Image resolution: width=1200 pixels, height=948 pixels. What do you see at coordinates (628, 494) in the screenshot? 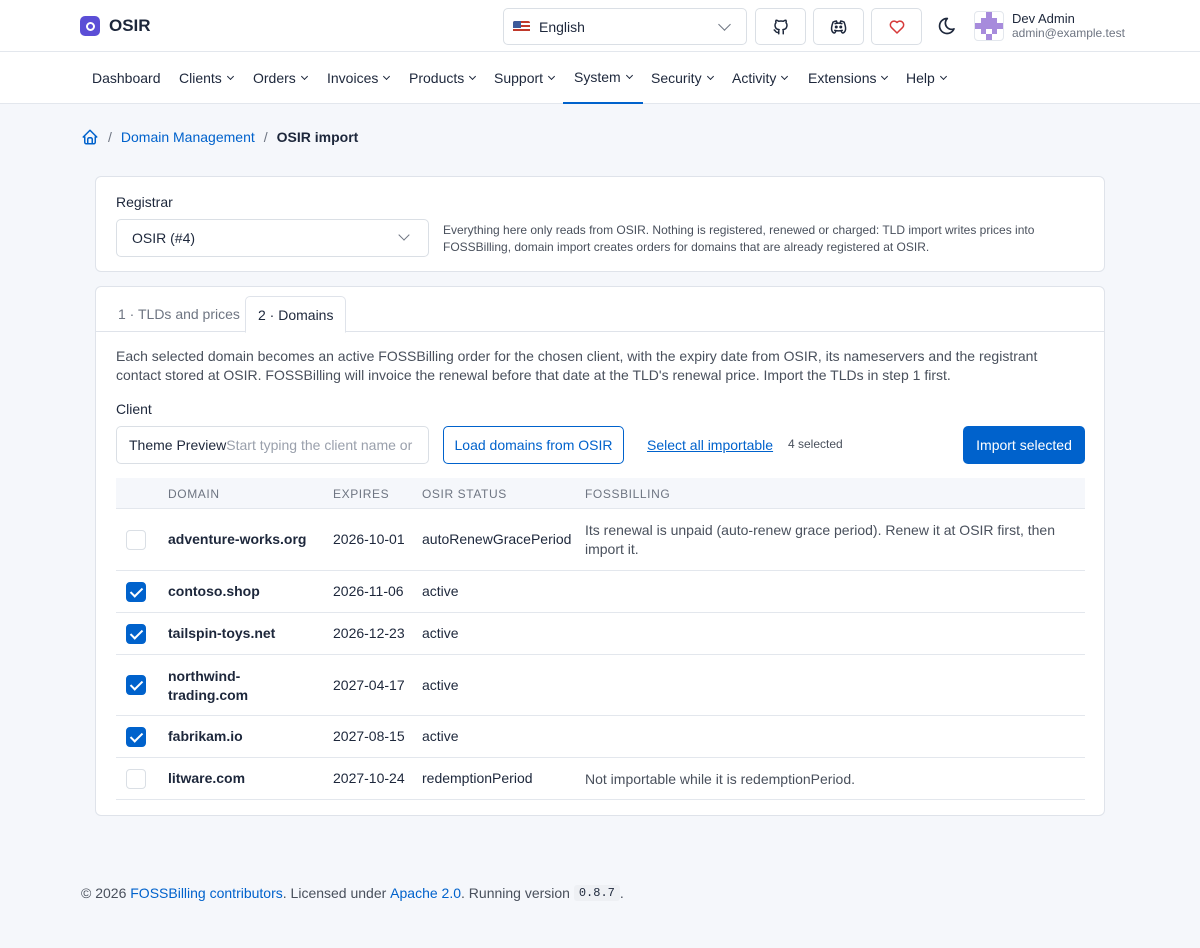
I see `column-header-fossbilling: FOSSBILLING` at bounding box center [628, 494].